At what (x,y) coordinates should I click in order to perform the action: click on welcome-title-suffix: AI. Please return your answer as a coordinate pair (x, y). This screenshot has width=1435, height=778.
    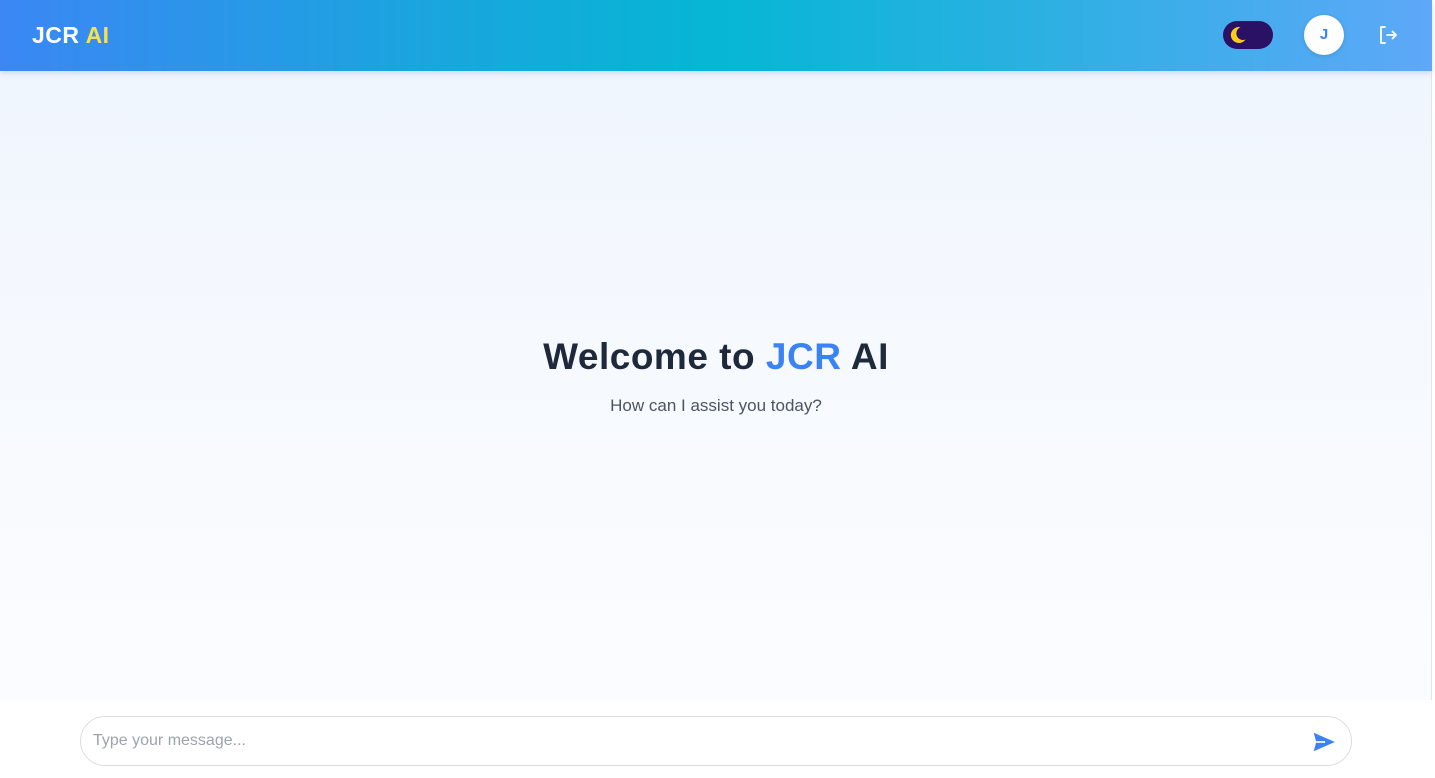
    Looking at the image, I should click on (869, 356).